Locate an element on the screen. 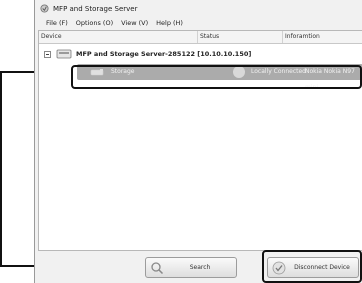 This screenshot has width=362, height=283. status-connected-icon is located at coordinates (239, 72).